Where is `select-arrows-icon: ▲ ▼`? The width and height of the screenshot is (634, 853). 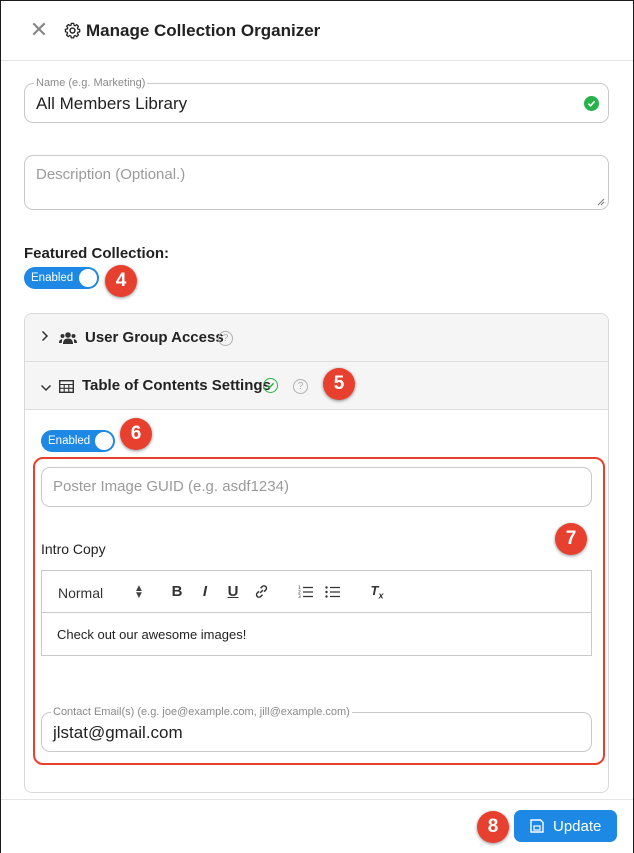 select-arrows-icon: ▲ ▼ is located at coordinates (139, 592).